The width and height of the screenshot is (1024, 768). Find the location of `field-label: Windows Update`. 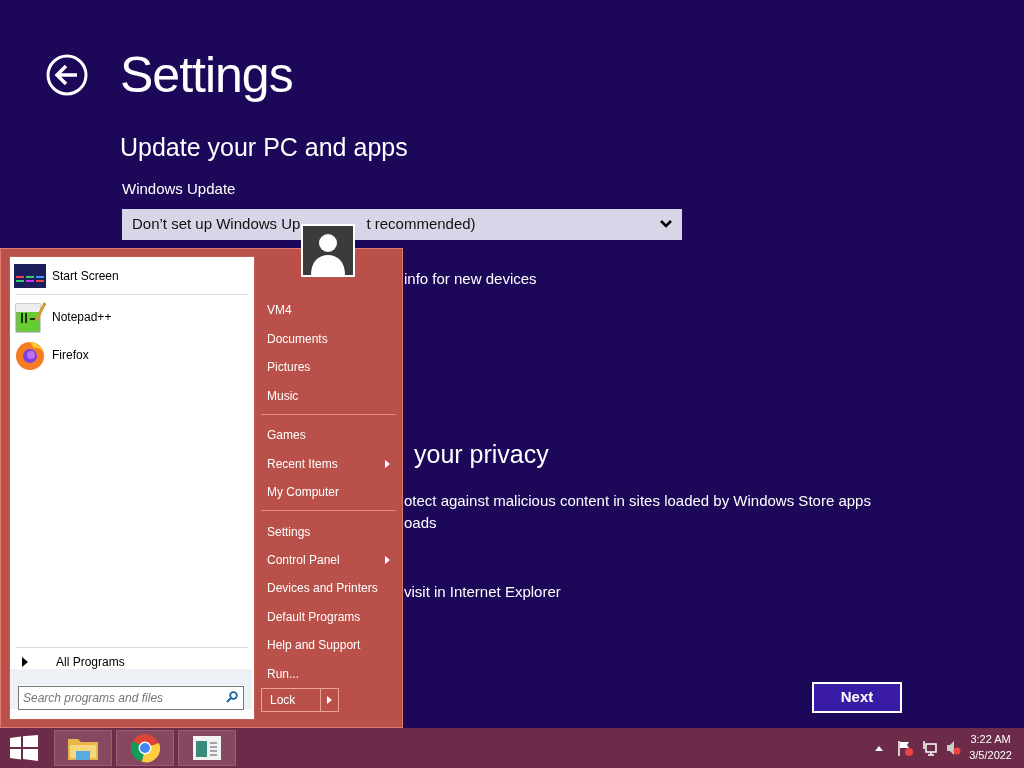

field-label: Windows Update is located at coordinates (179, 189).